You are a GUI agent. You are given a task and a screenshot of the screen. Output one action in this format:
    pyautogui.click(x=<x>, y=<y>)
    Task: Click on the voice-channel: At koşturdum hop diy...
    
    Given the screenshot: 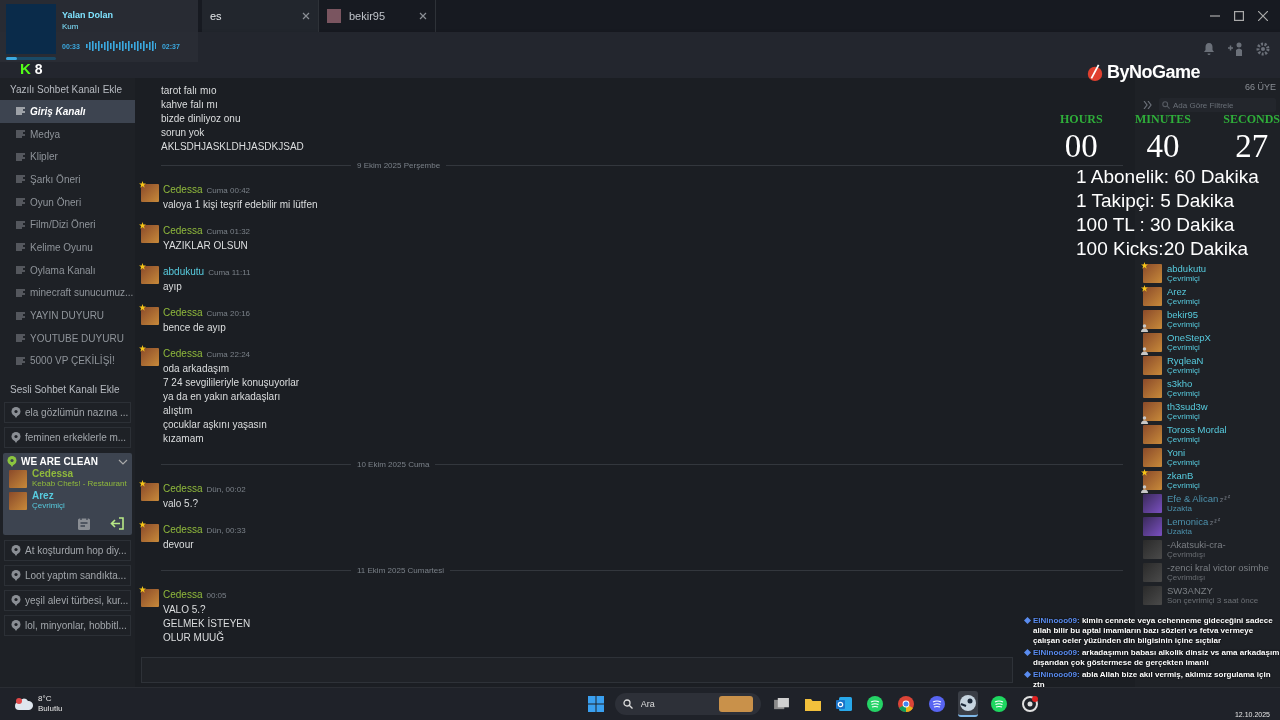 What is the action you would take?
    pyautogui.click(x=67, y=551)
    